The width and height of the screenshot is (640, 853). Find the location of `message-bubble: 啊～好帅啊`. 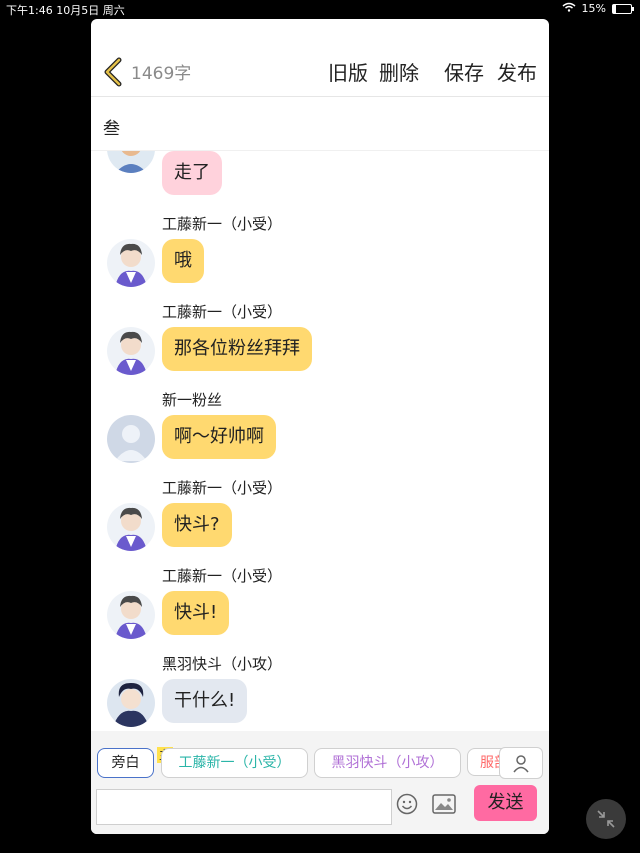

message-bubble: 啊～好帅啊 is located at coordinates (219, 437).